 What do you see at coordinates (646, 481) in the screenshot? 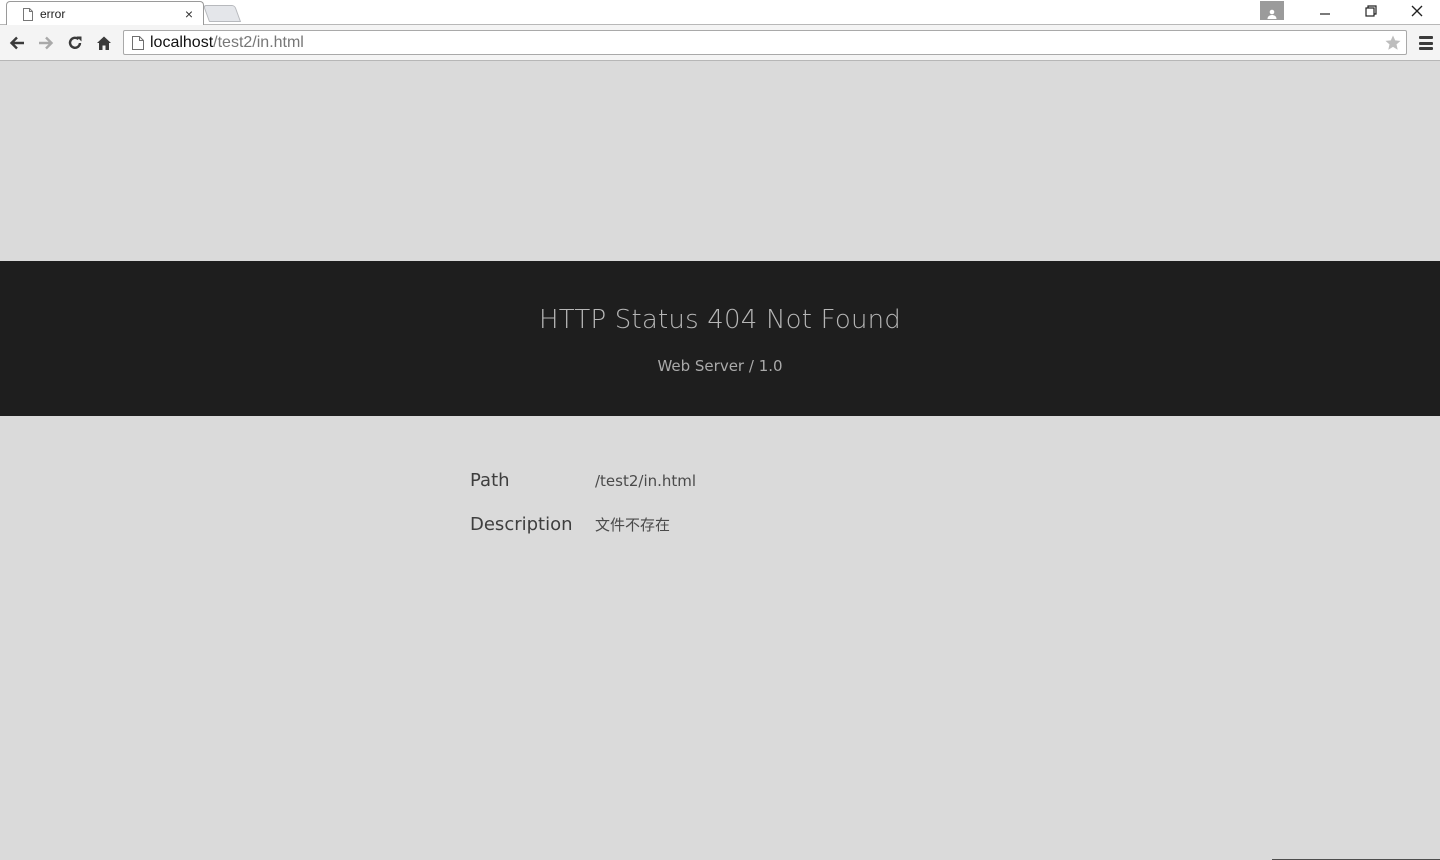
I see `detail-value: /test2/in.html` at bounding box center [646, 481].